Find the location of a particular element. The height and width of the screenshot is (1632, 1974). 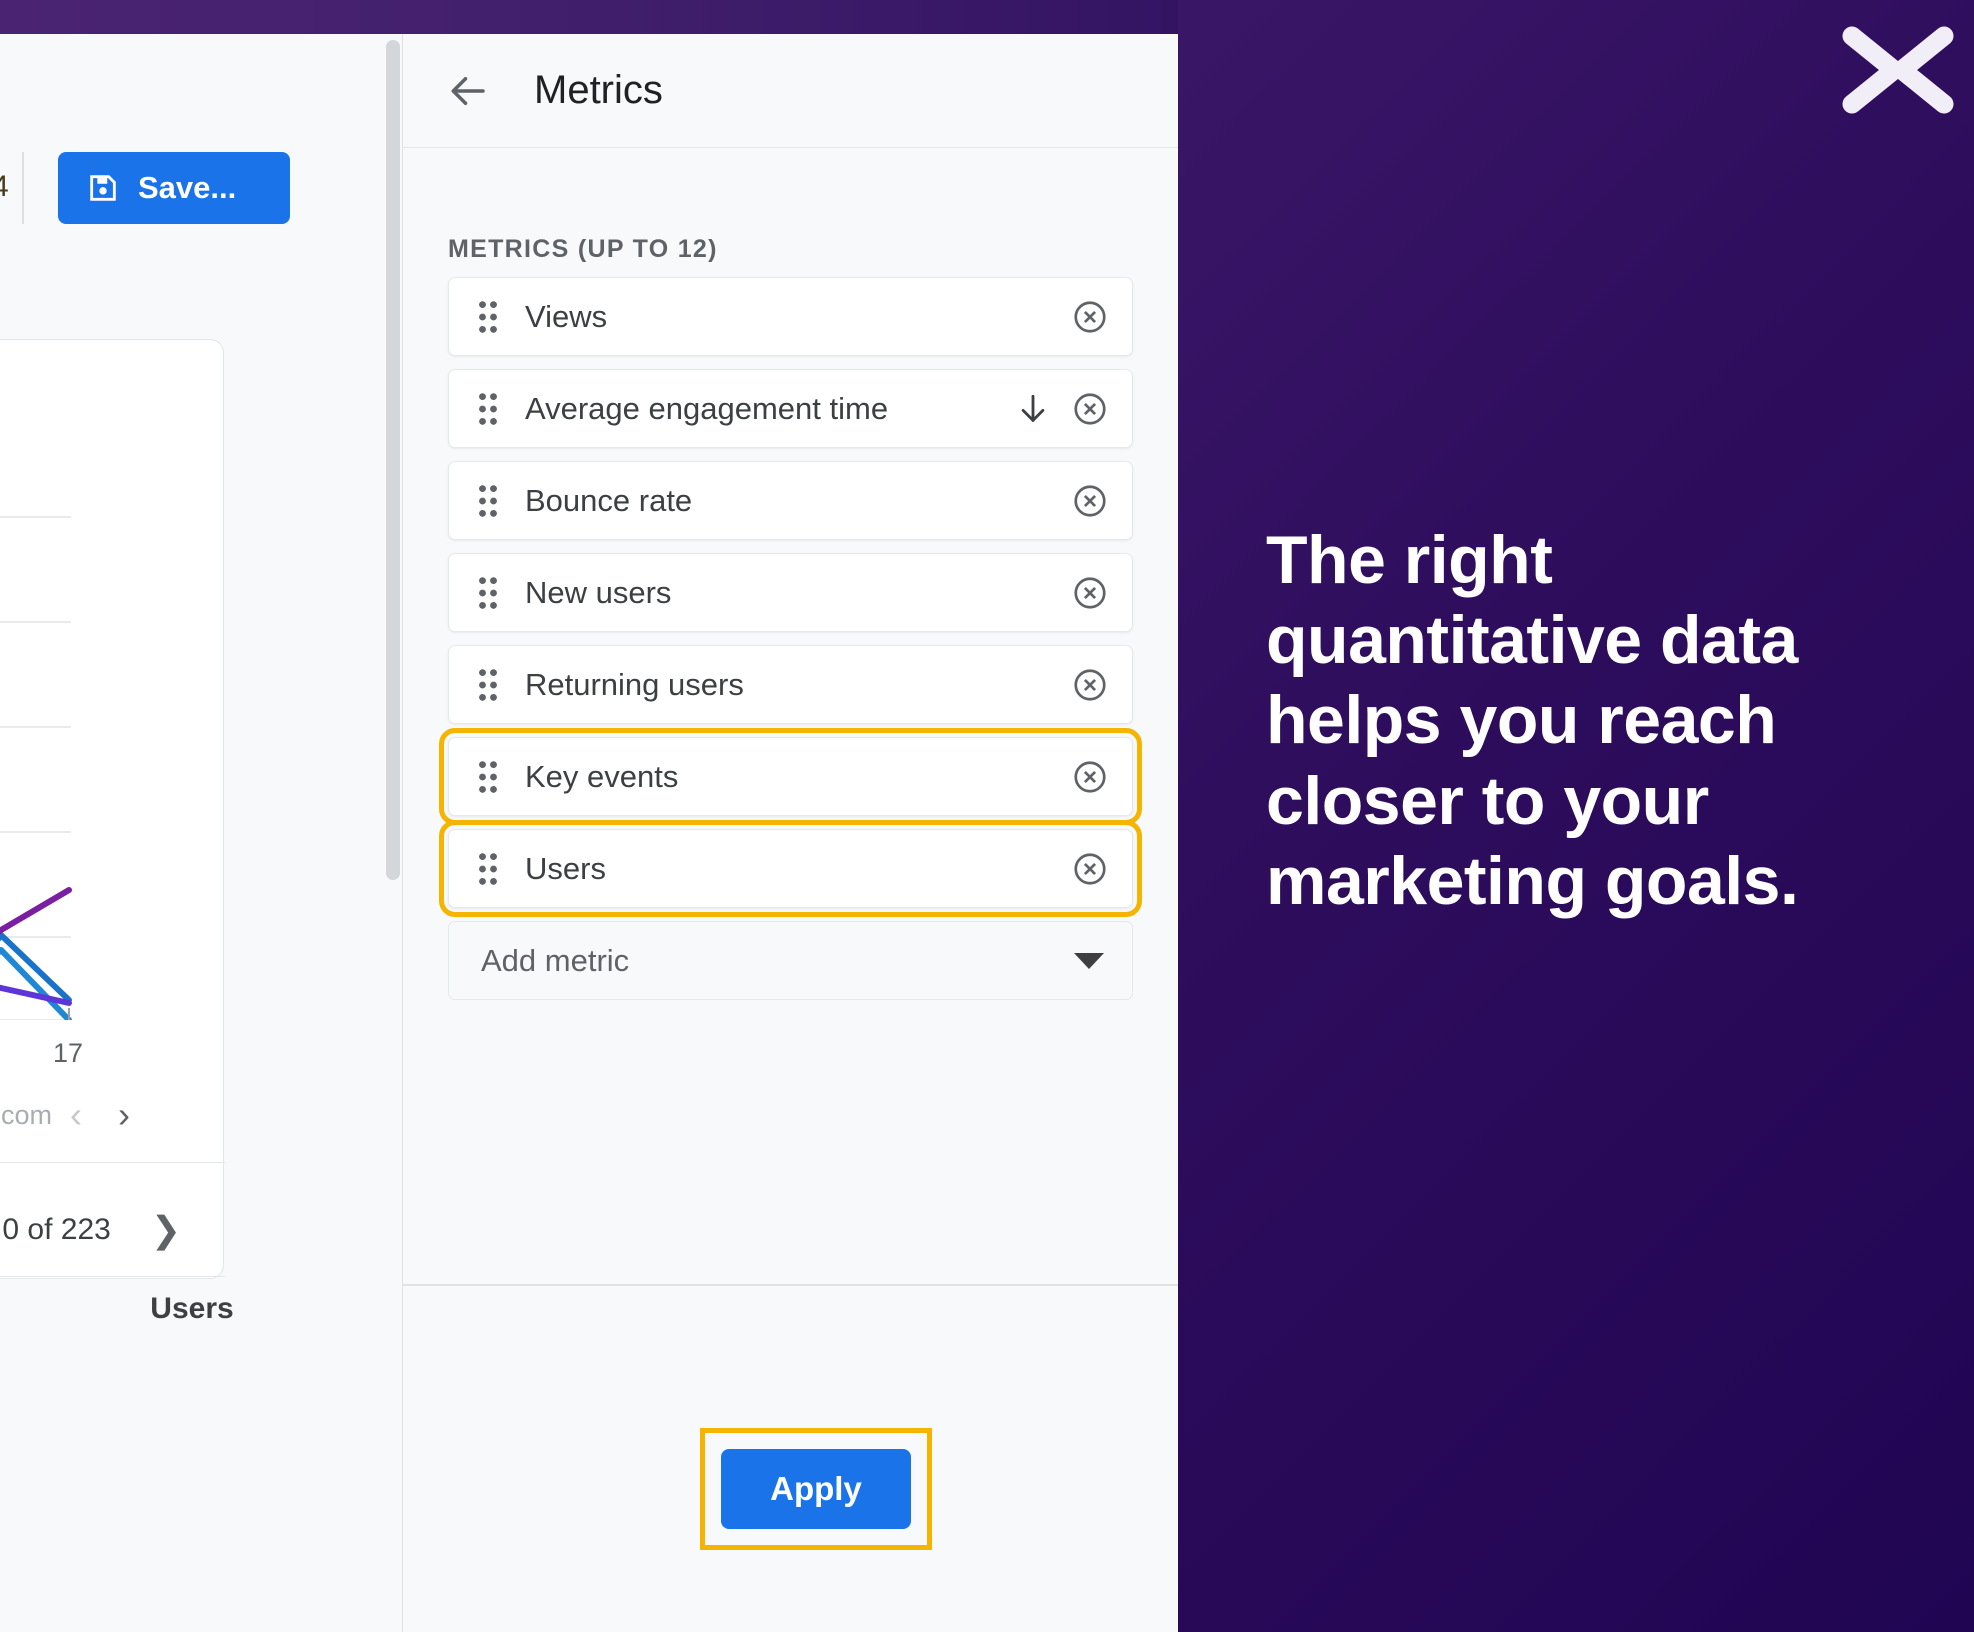

metric-label: Bounce rate is located at coordinates (609, 500).